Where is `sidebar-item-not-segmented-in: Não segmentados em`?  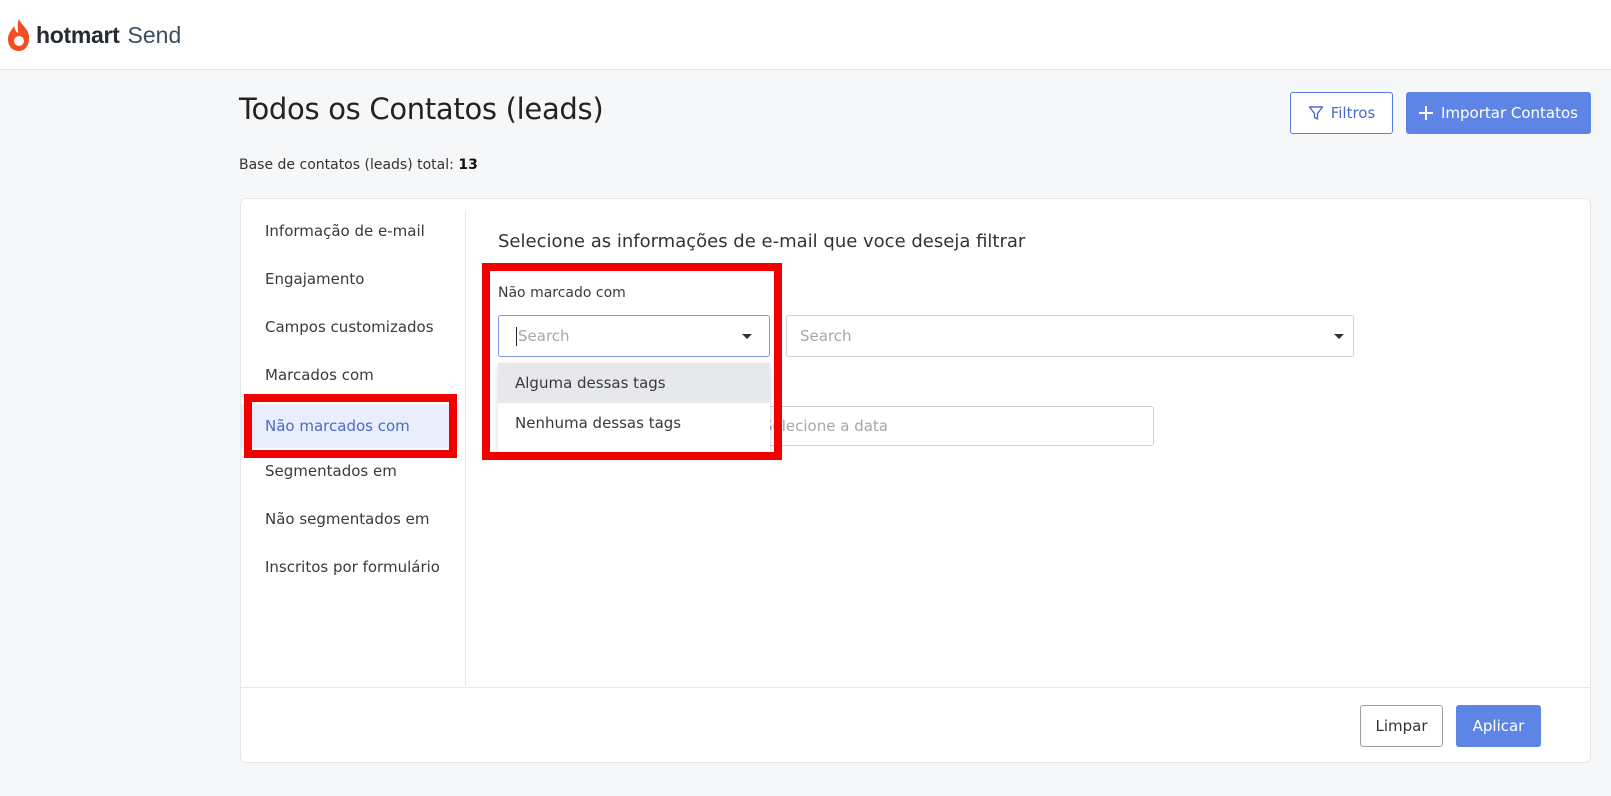 sidebar-item-not-segmented-in: Não segmentados em is located at coordinates (349, 519).